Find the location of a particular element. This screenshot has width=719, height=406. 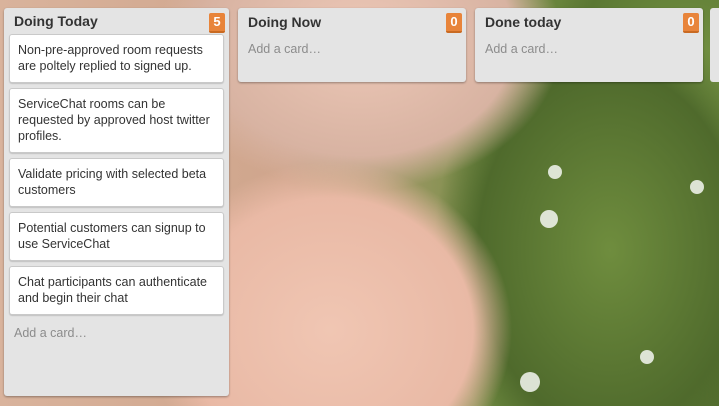

list-header: Doing Now 0 is located at coordinates (352, 25).